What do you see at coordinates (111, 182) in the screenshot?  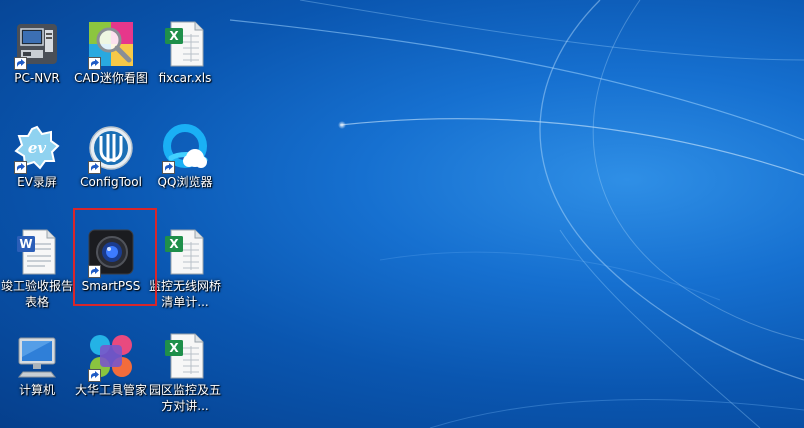 I see `desktop-icon-label: ConfigTool` at bounding box center [111, 182].